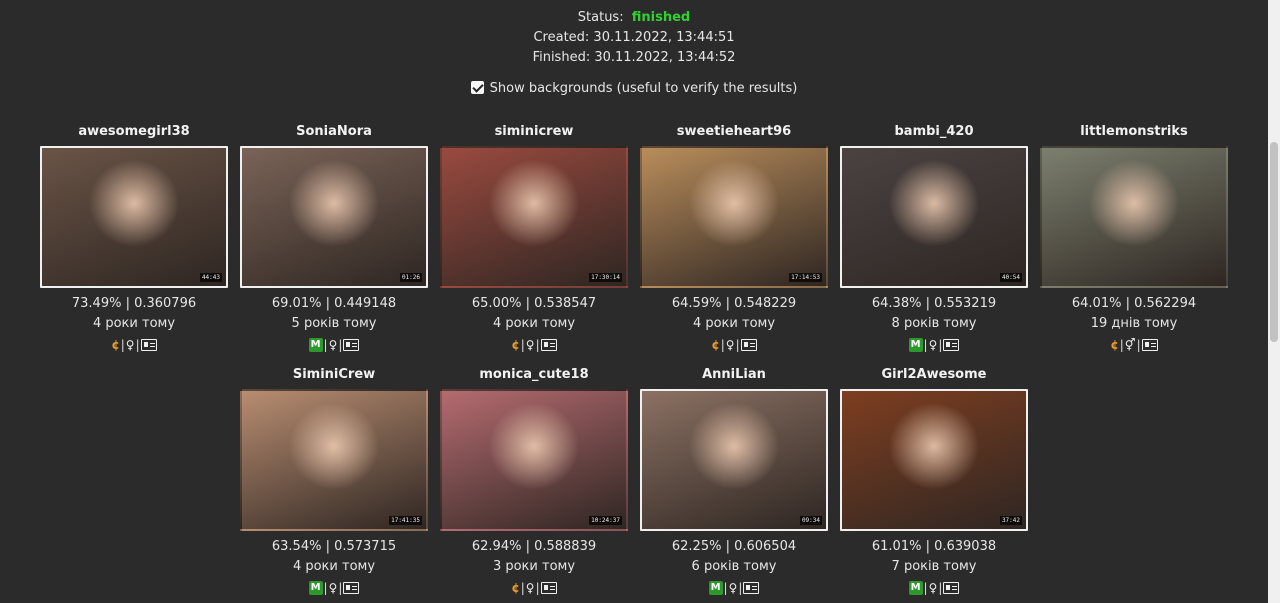 The width and height of the screenshot is (1280, 603). What do you see at coordinates (934, 323) in the screenshot?
I see `result-age: 8 років тому` at bounding box center [934, 323].